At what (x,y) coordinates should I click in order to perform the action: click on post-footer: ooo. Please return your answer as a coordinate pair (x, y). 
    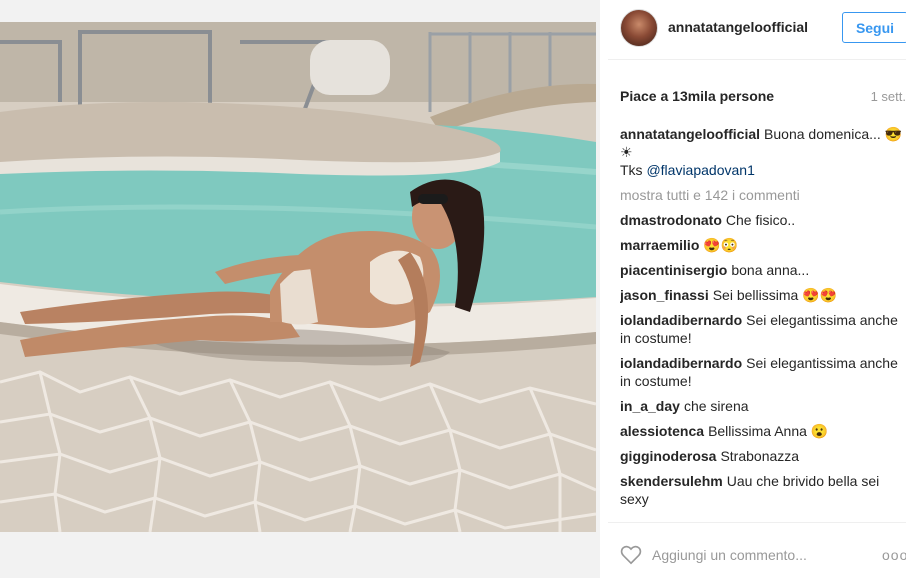
    Looking at the image, I should click on (757, 550).